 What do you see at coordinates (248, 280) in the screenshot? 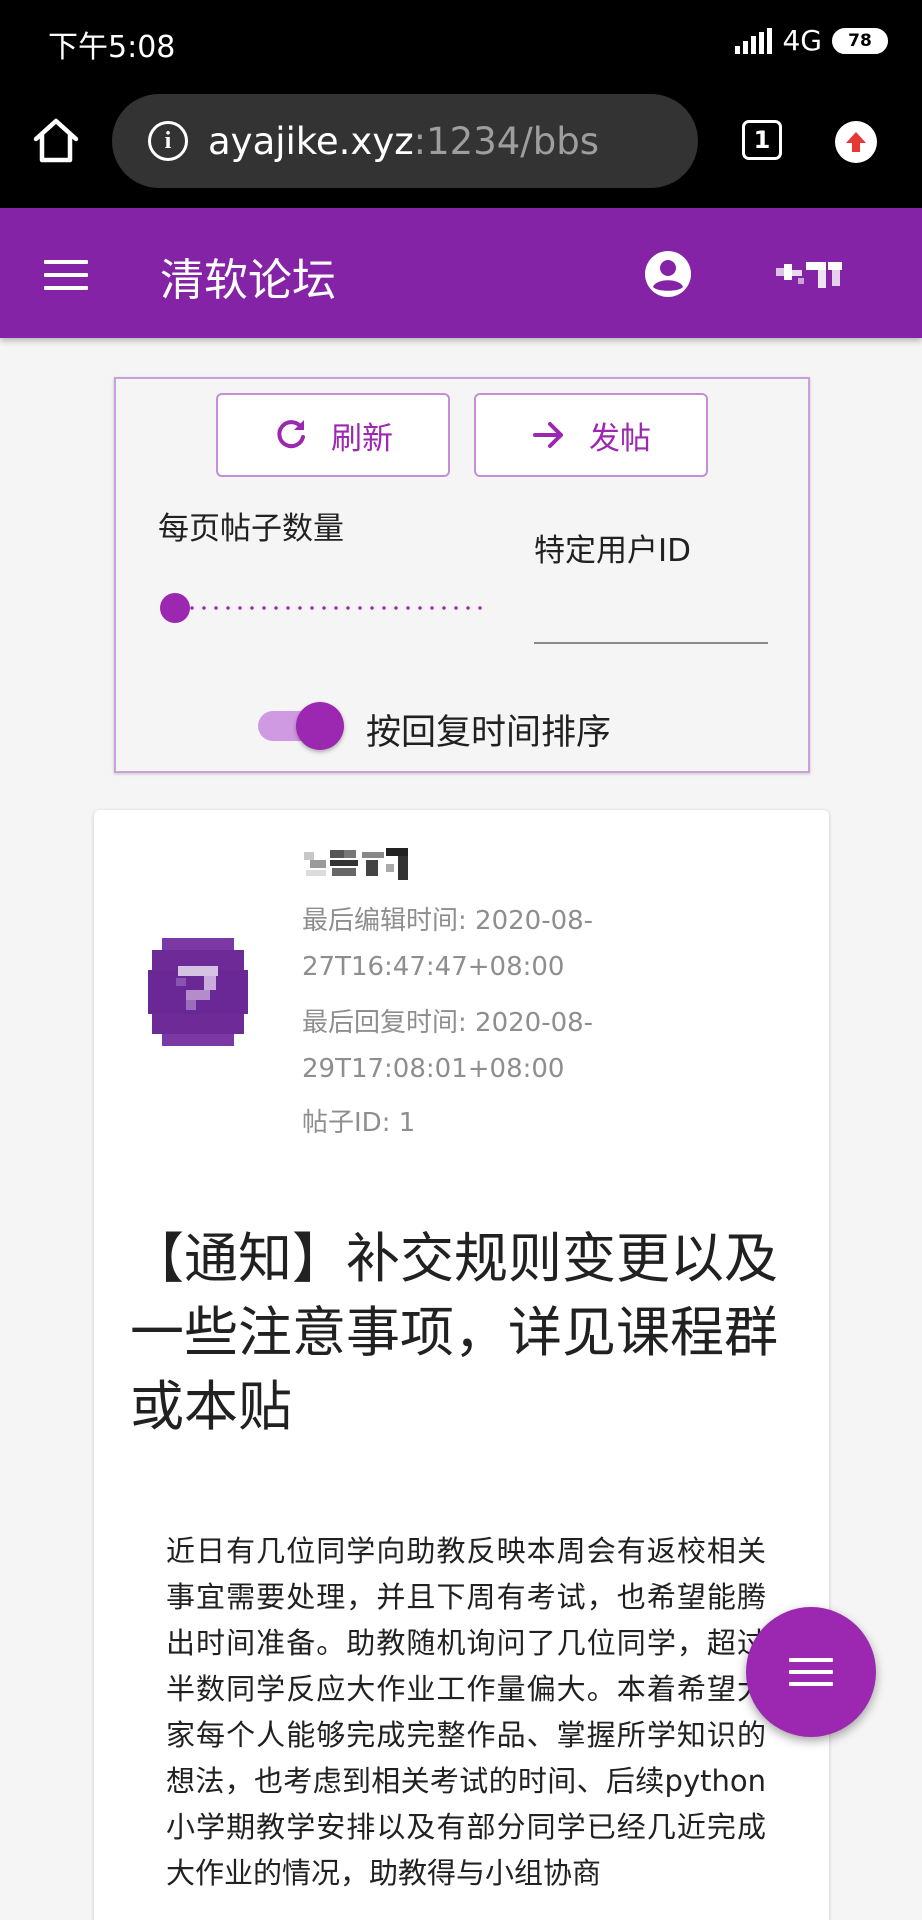
I see `app-title: 清软论坛` at bounding box center [248, 280].